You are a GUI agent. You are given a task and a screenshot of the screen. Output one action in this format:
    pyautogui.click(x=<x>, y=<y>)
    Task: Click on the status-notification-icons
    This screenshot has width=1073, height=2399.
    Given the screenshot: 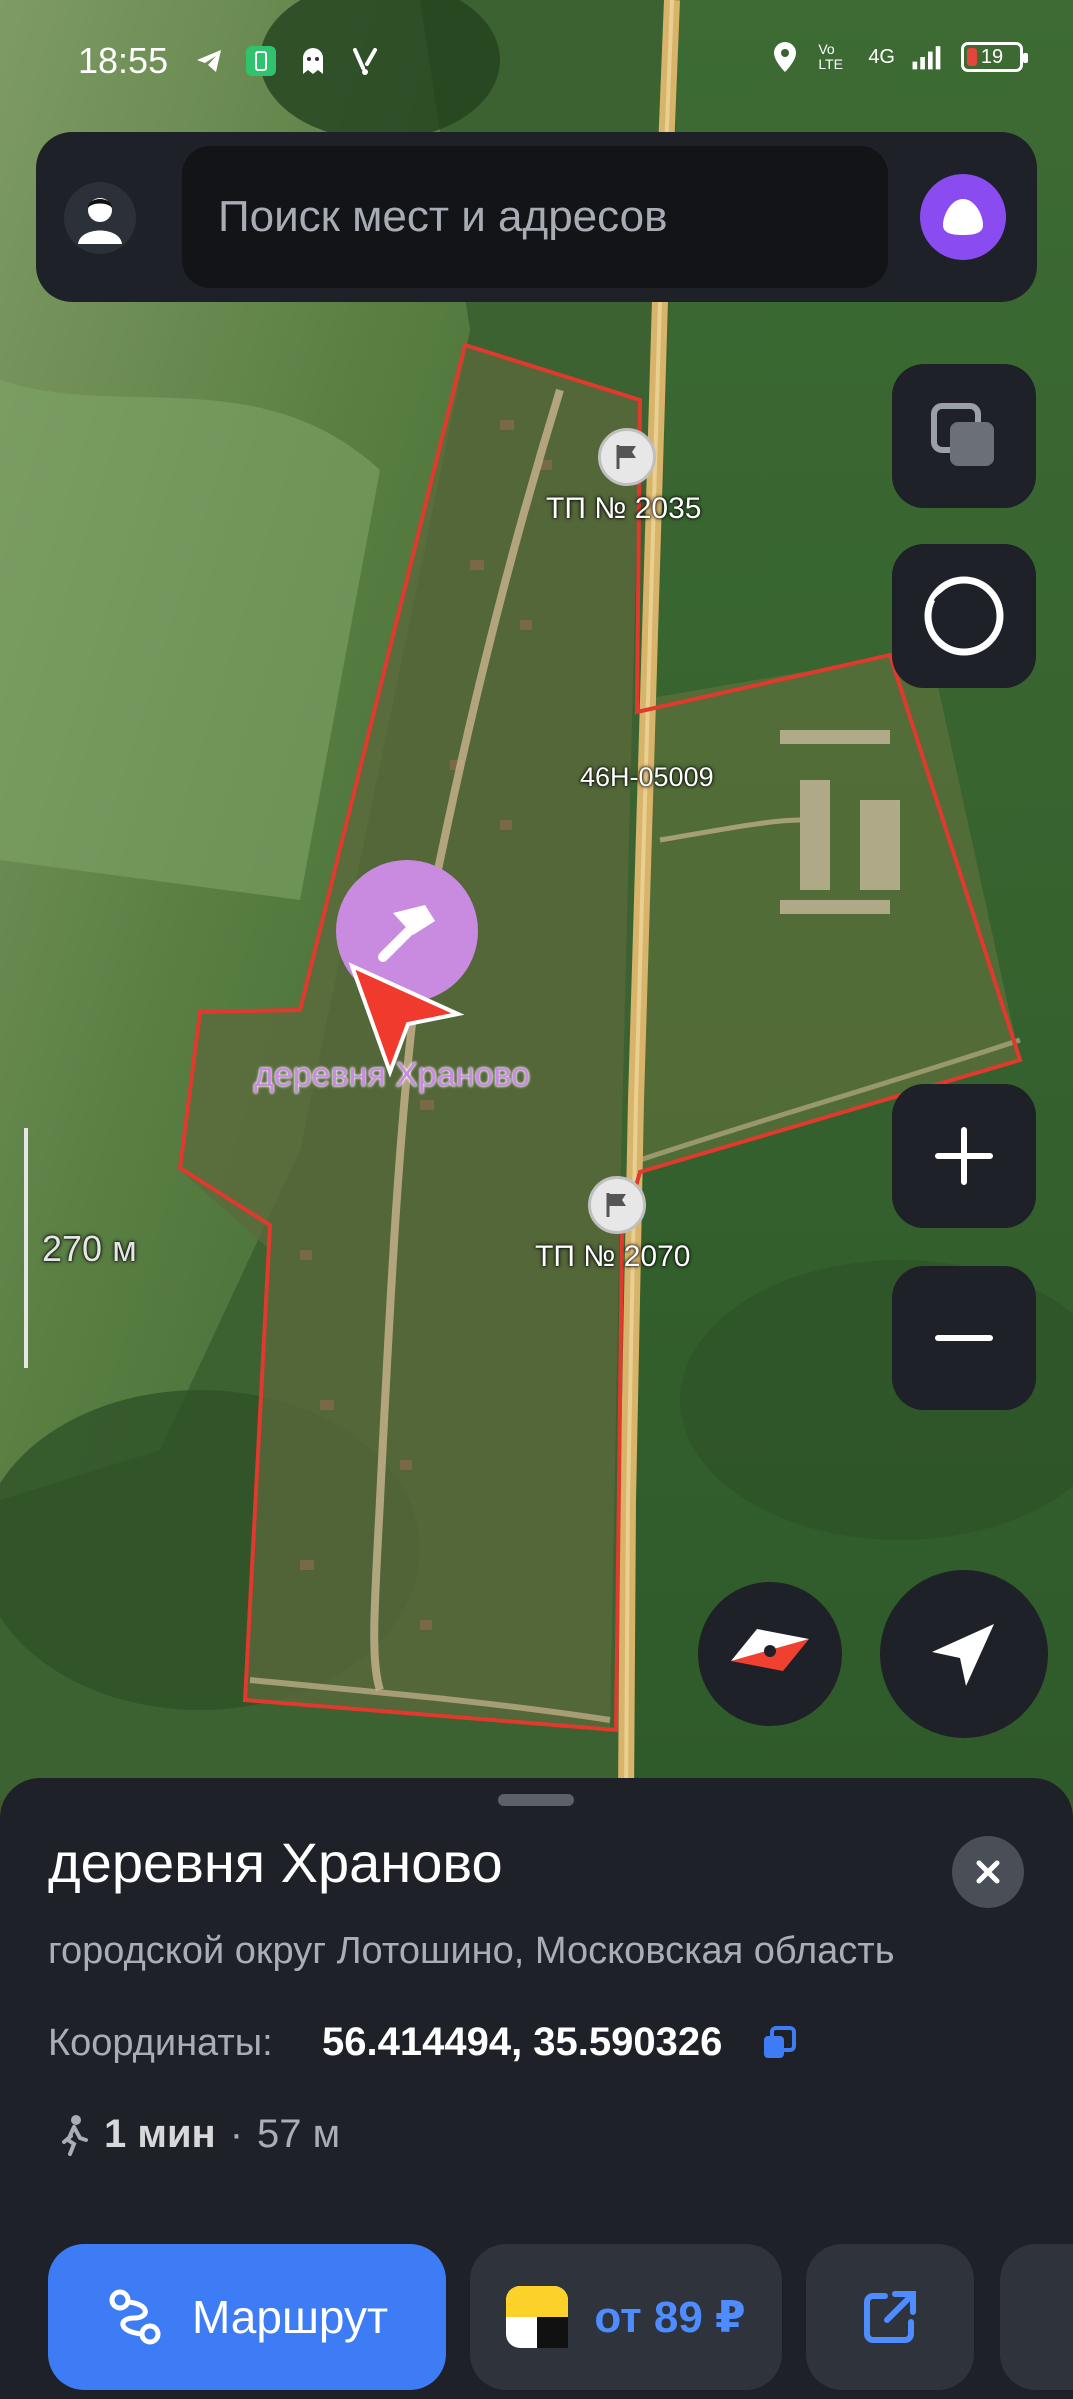 What is the action you would take?
    pyautogui.click(x=287, y=61)
    